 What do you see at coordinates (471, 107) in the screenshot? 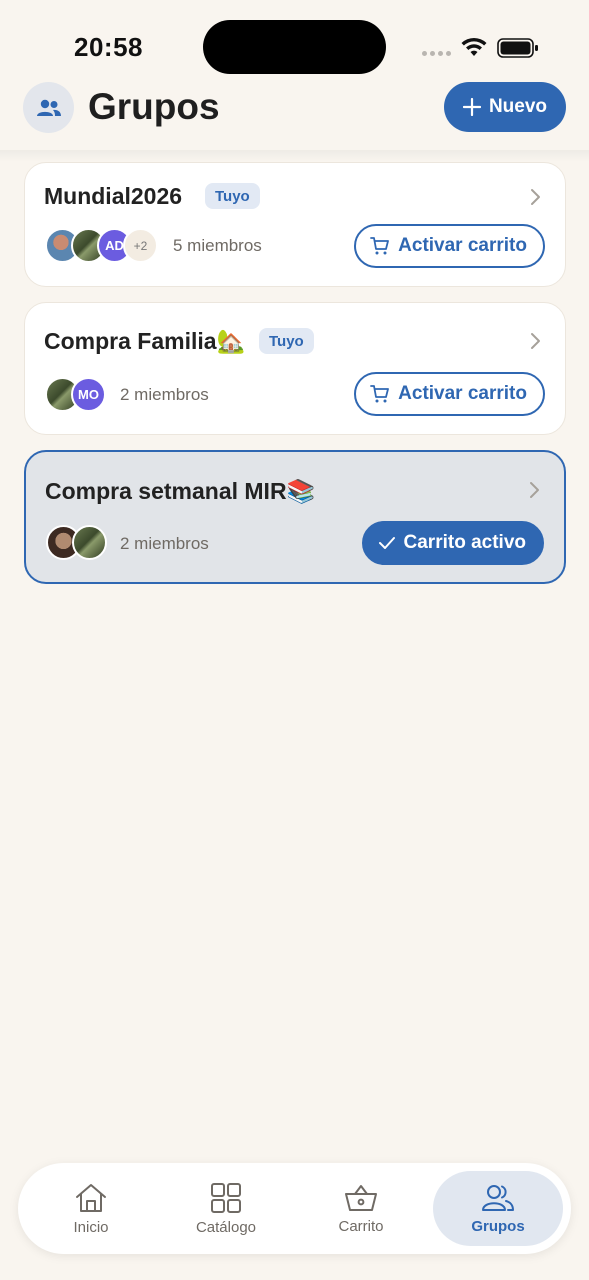
I see `plus-icon` at bounding box center [471, 107].